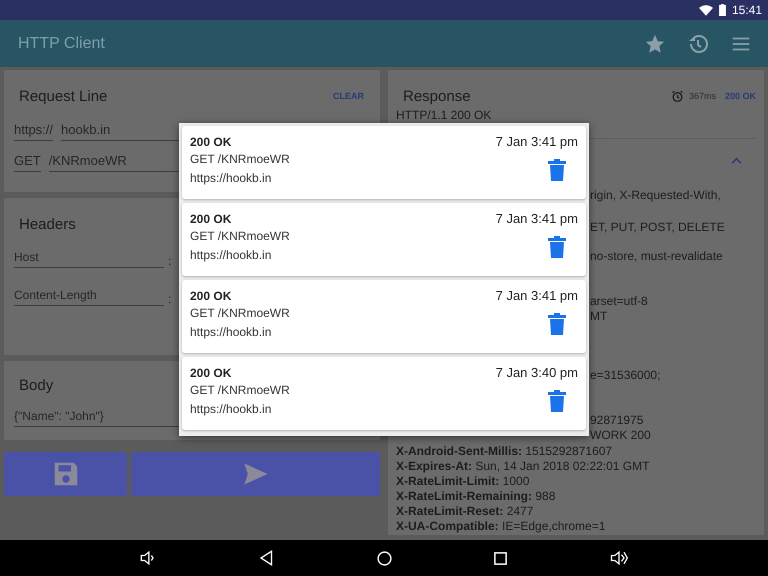 Image resolution: width=768 pixels, height=576 pixels. What do you see at coordinates (47, 224) in the screenshot?
I see `card-title: Headers` at bounding box center [47, 224].